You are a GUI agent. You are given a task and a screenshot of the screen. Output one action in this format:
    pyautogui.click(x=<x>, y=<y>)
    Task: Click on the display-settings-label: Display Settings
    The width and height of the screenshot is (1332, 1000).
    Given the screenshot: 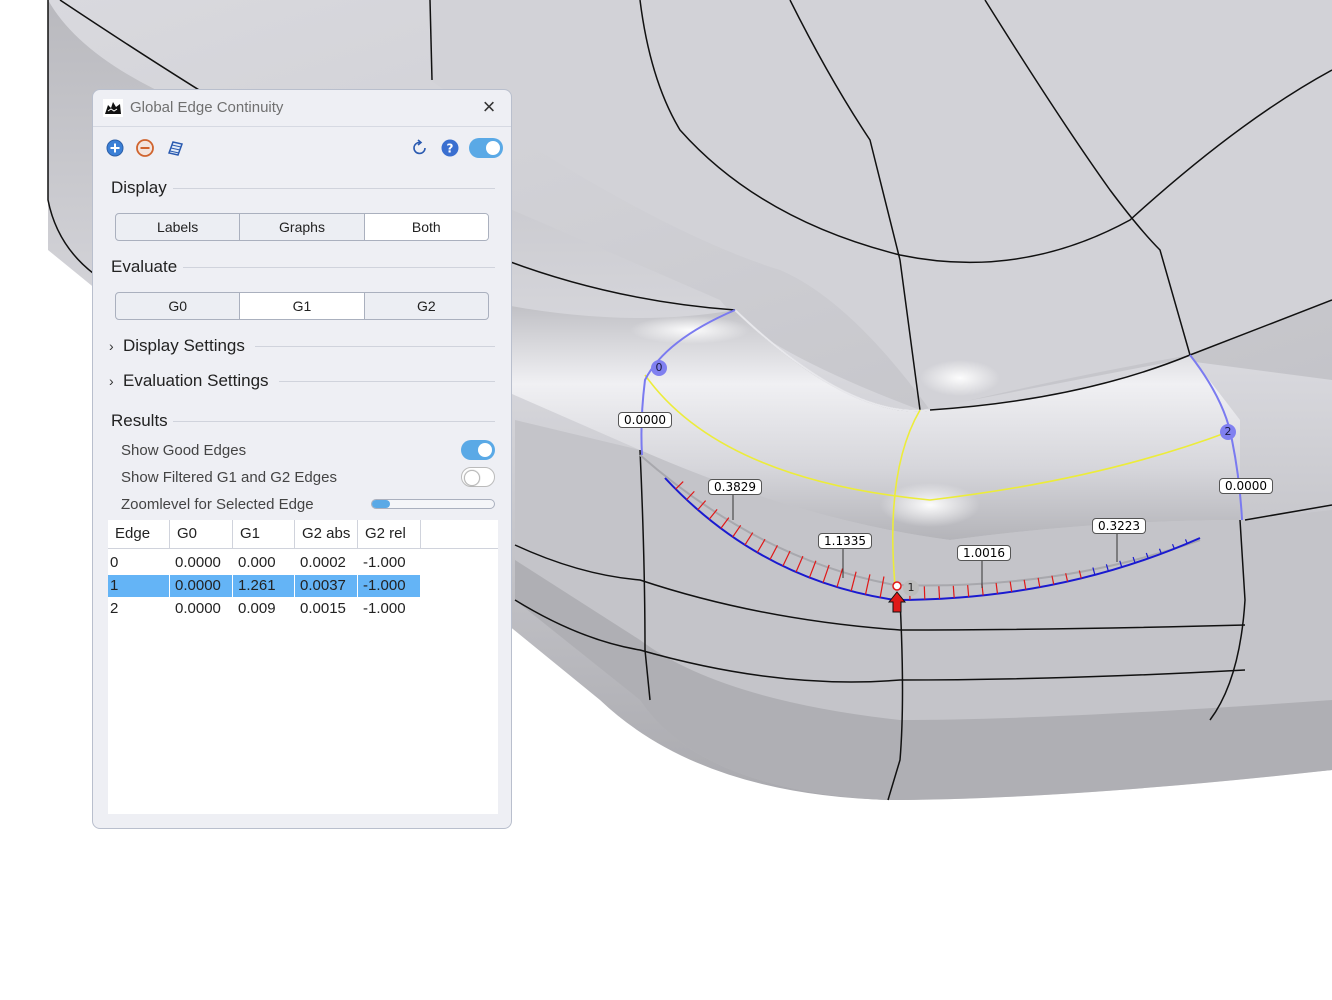 What is the action you would take?
    pyautogui.click(x=184, y=345)
    